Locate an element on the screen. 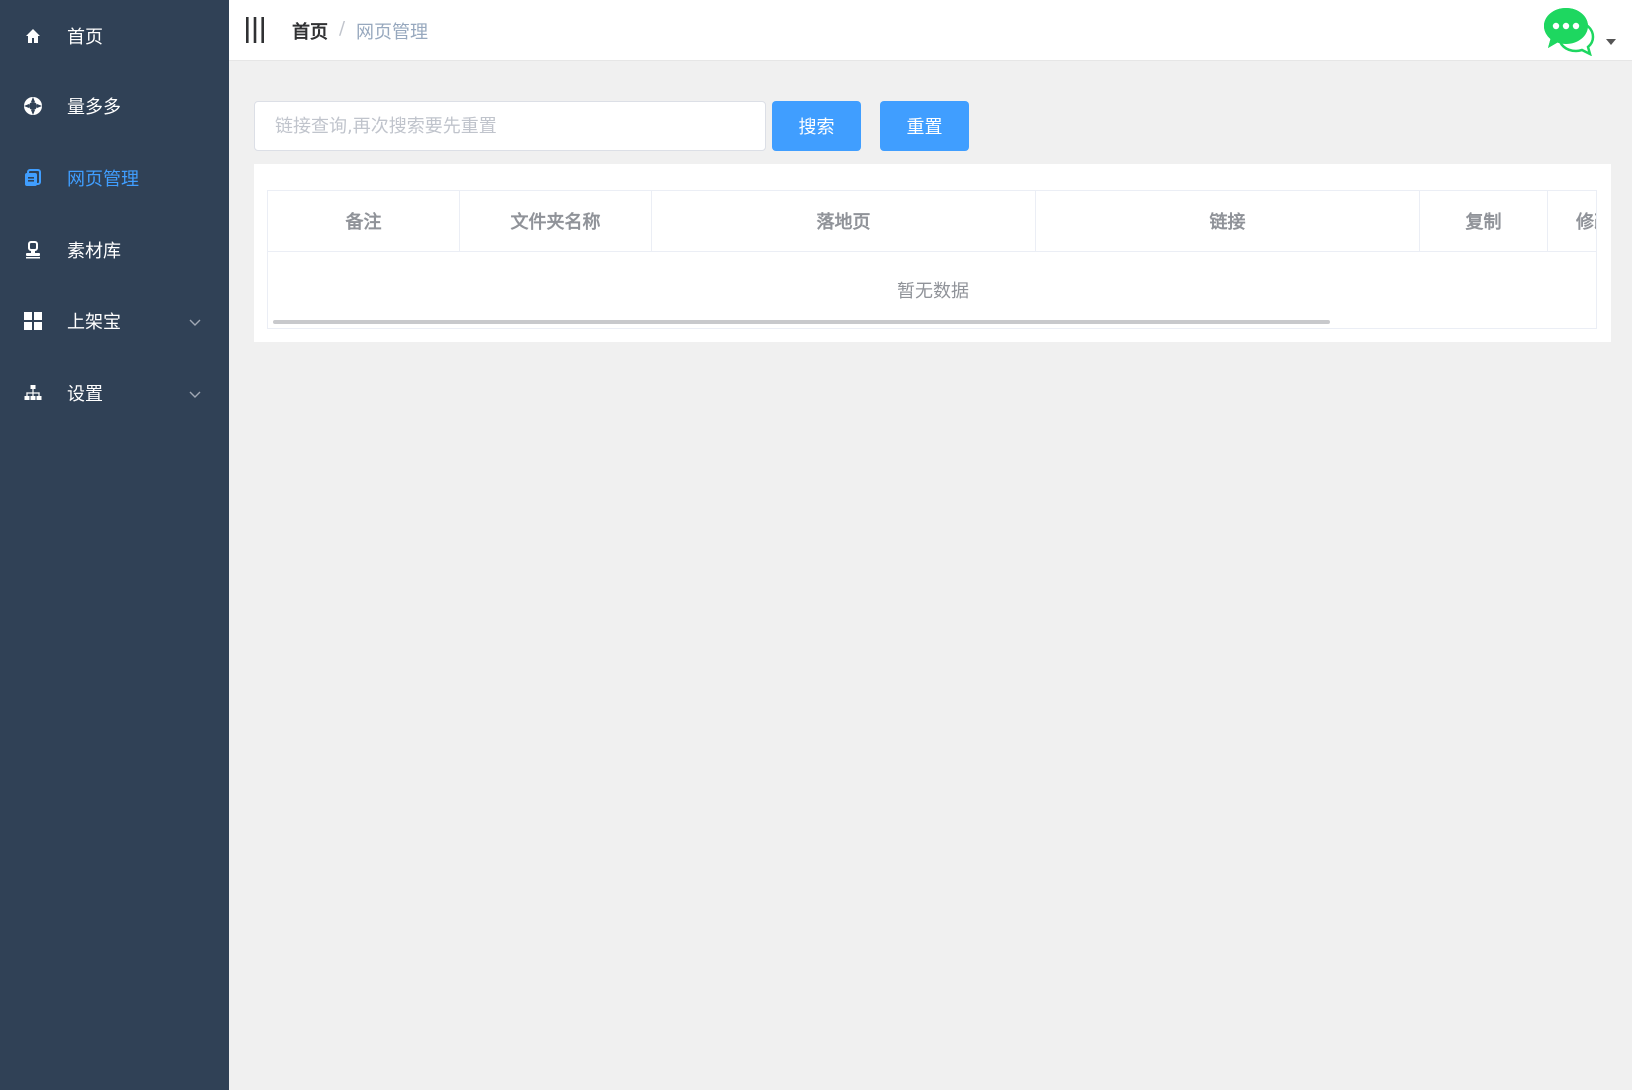 Image resolution: width=1632 pixels, height=1090 pixels. sidebar-item-label: 上架宝 is located at coordinates (94, 322).